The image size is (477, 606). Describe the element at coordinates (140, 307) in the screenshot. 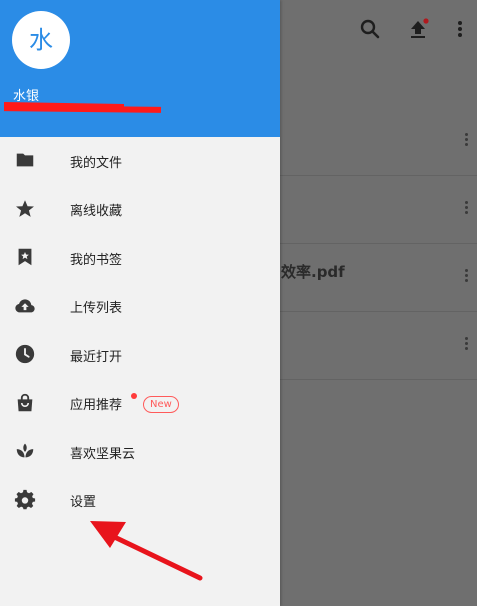

I see `menu-item-upload-list: 上传列表` at that location.